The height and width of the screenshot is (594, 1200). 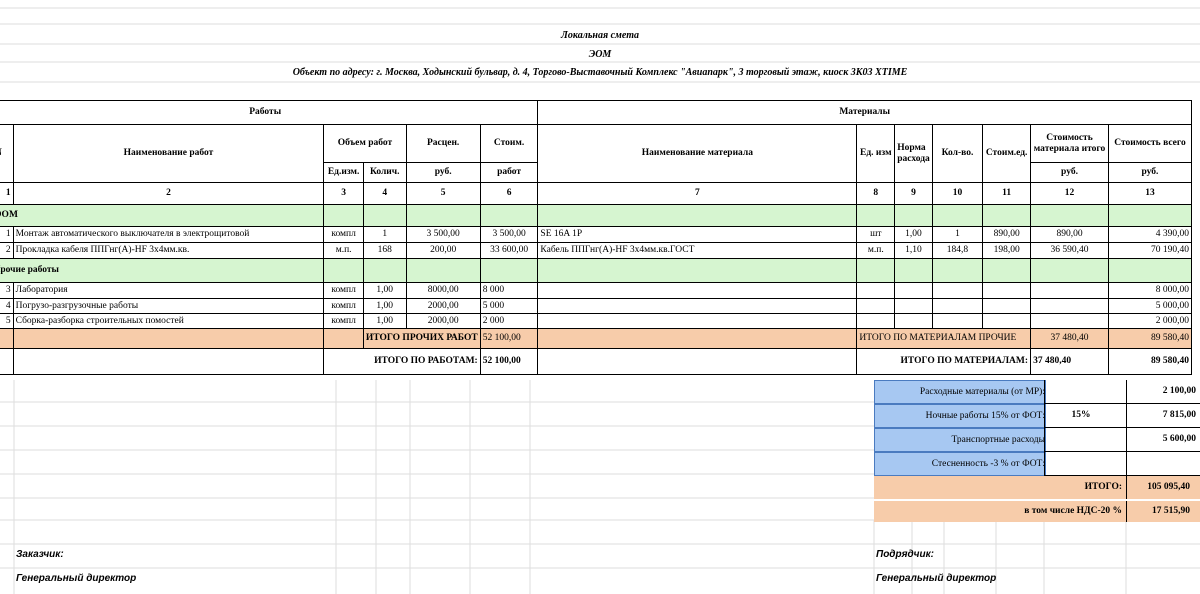 I want to click on col-qty: Колич., so click(x=384, y=172).